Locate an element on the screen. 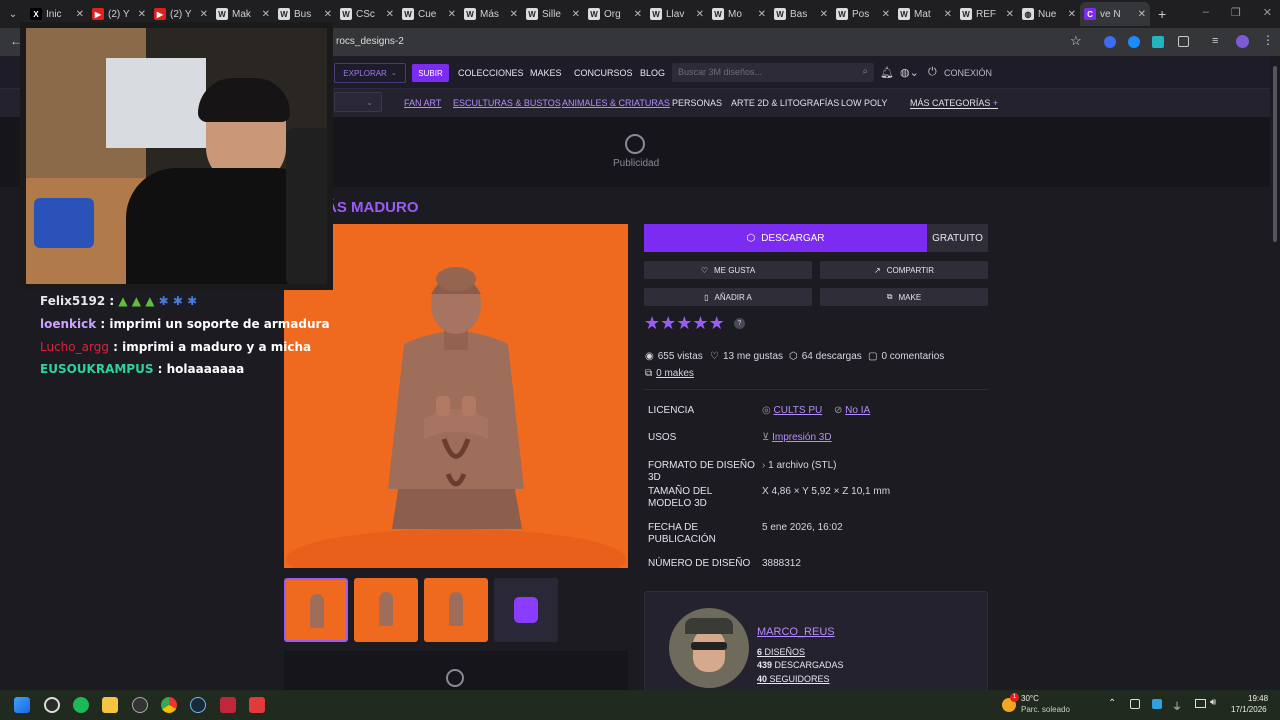 The height and width of the screenshot is (720, 1280). category-animals: ANIMALES & CRIATURAS is located at coordinates (616, 103).